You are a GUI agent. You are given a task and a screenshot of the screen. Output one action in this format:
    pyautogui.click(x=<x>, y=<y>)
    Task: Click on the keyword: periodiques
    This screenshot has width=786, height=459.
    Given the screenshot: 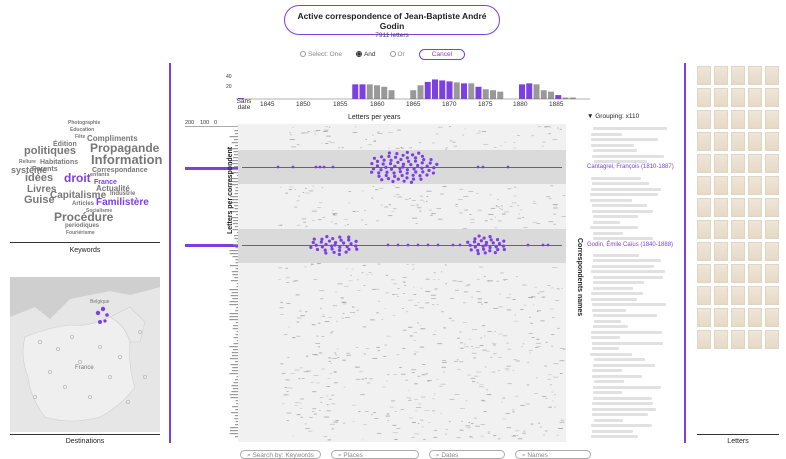 What is the action you would take?
    pyautogui.click(x=82, y=226)
    